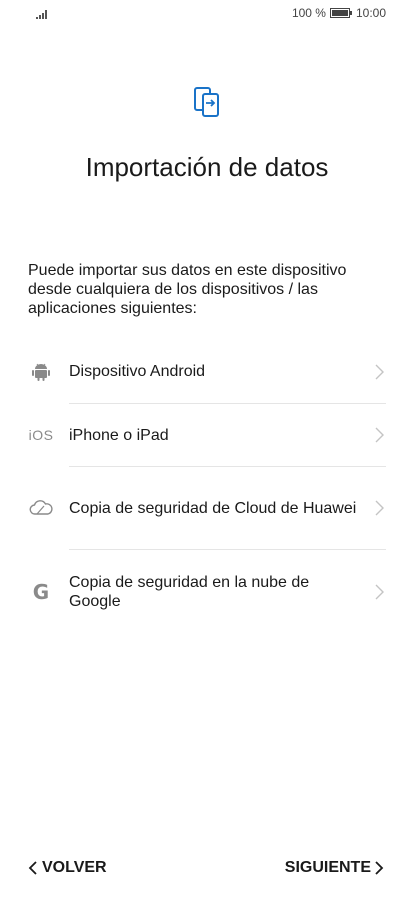  What do you see at coordinates (206, 102) in the screenshot?
I see `phone-transfer-icon` at bounding box center [206, 102].